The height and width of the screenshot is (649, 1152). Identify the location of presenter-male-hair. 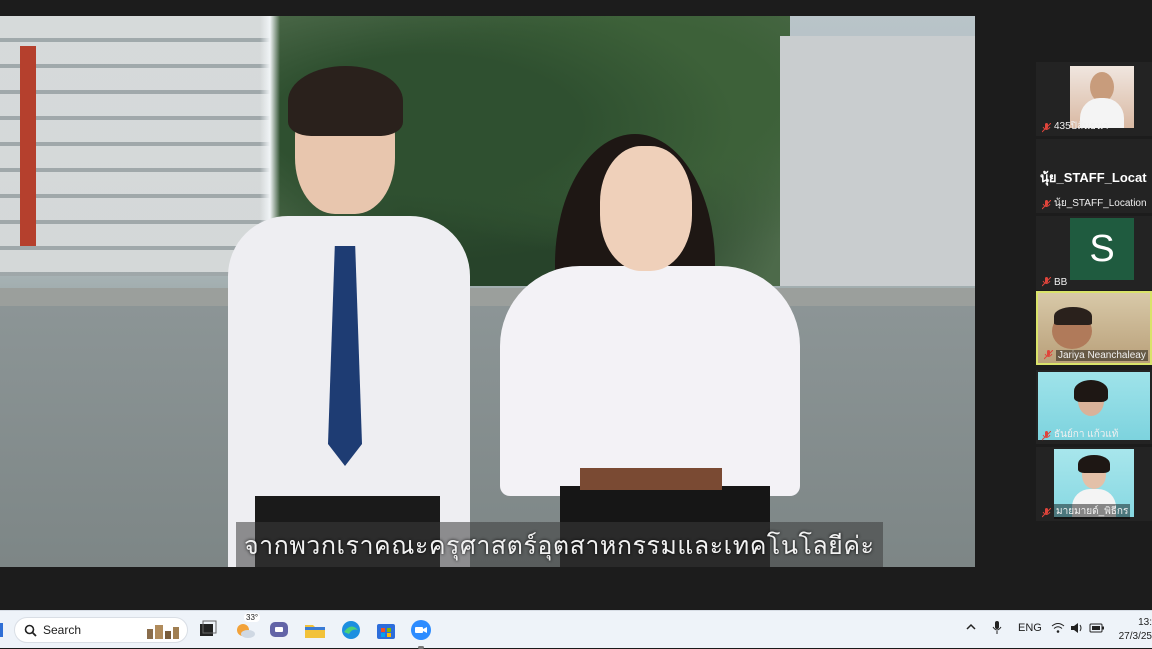
(345, 101).